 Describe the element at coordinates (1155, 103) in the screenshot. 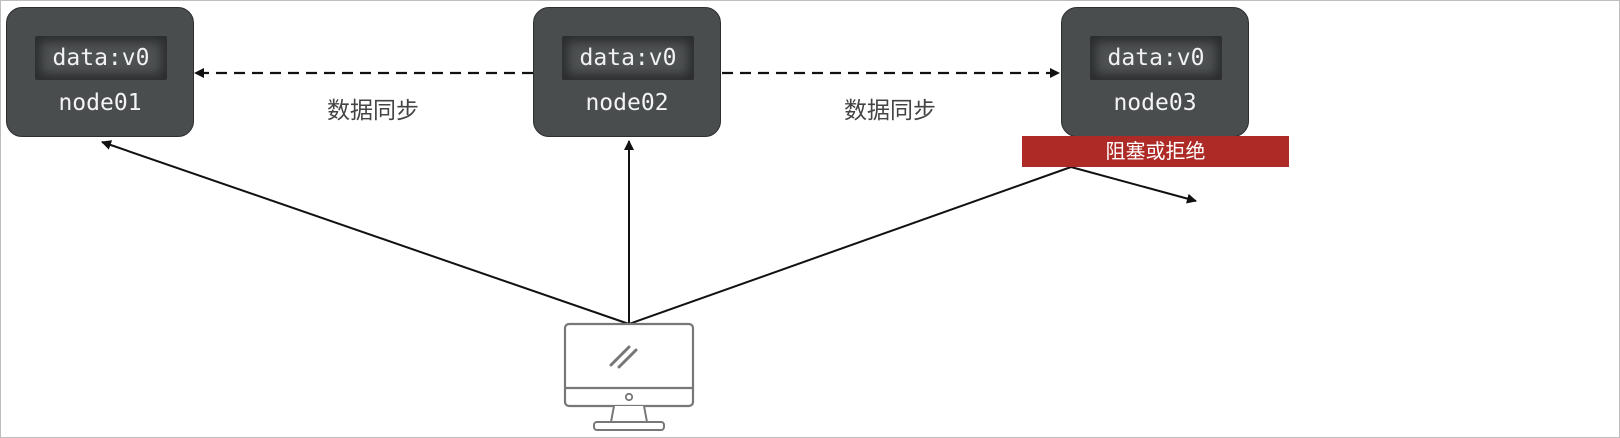

I see `node-label: node03` at that location.